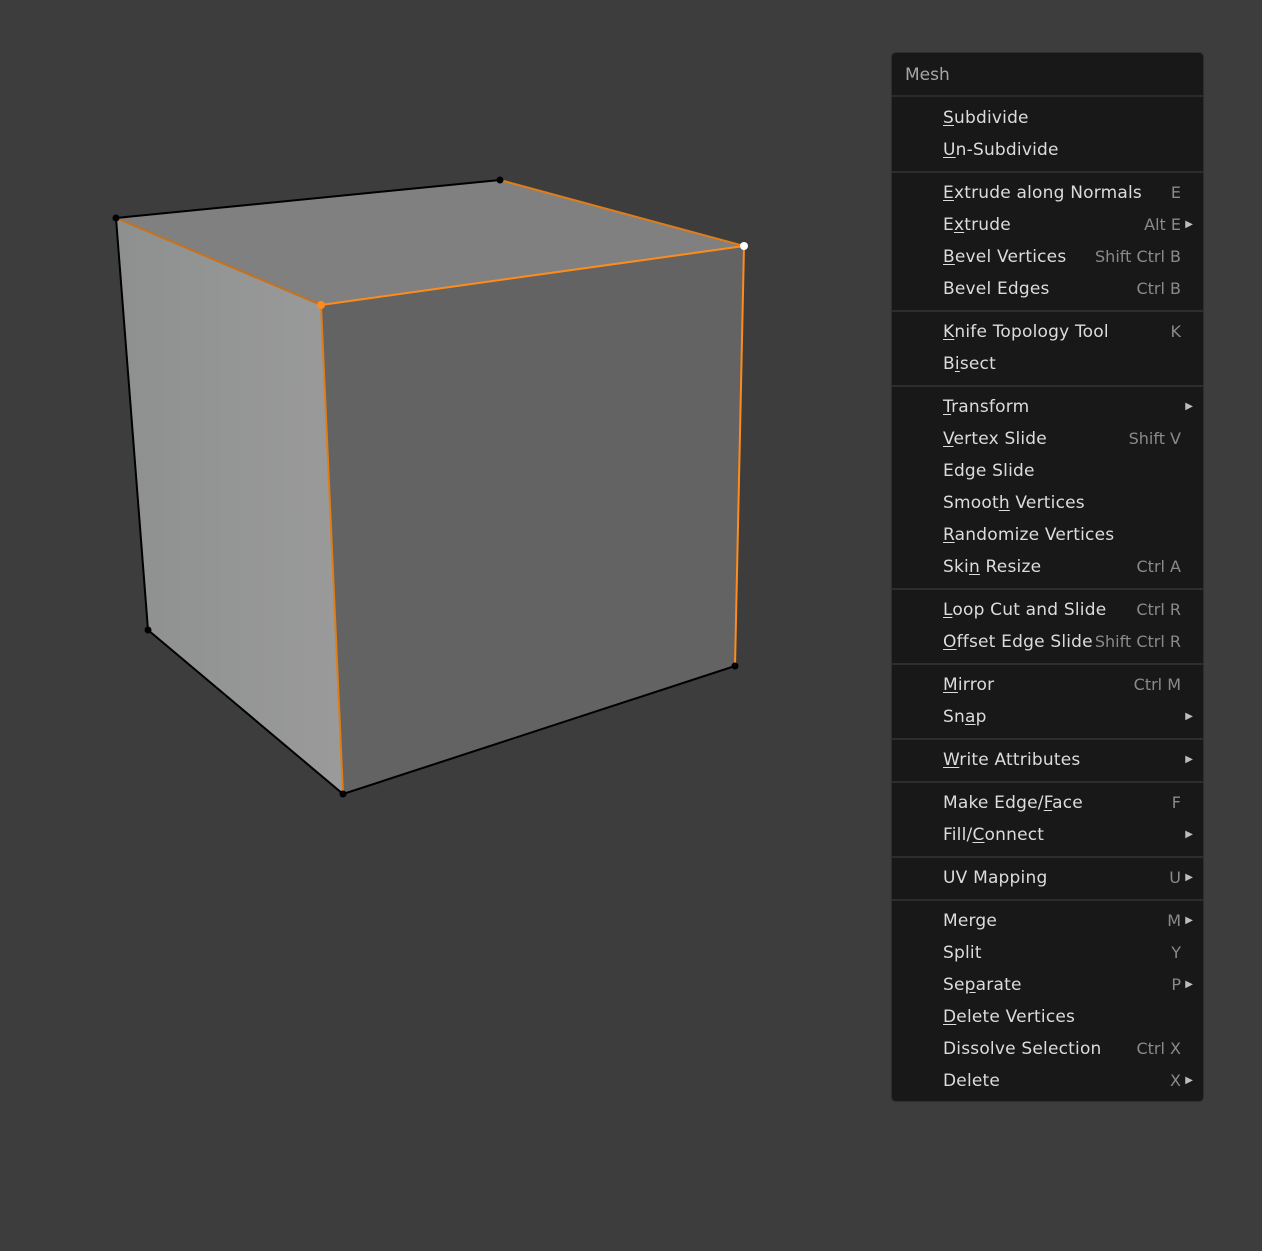  I want to click on menu-item-label: Smooth Vertices, so click(1014, 503).